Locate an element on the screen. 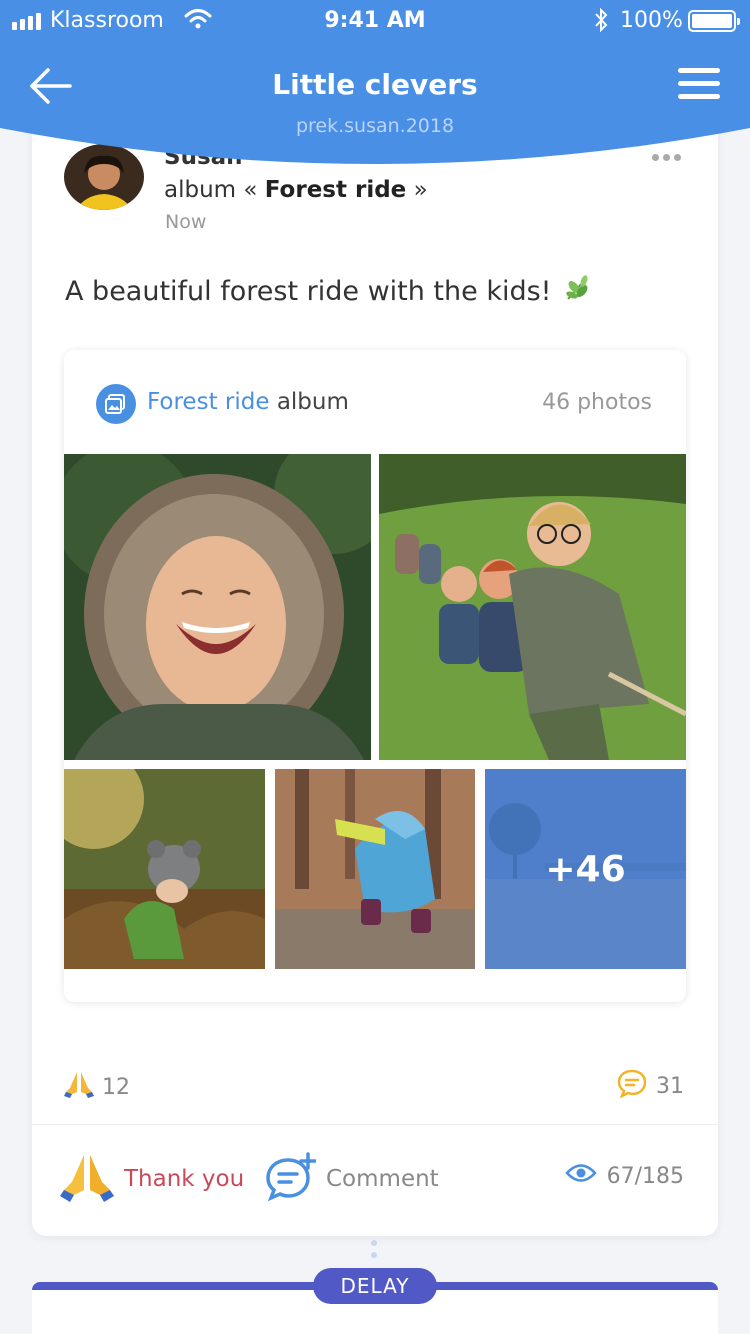  album-label-suffix: album is located at coordinates (312, 402).